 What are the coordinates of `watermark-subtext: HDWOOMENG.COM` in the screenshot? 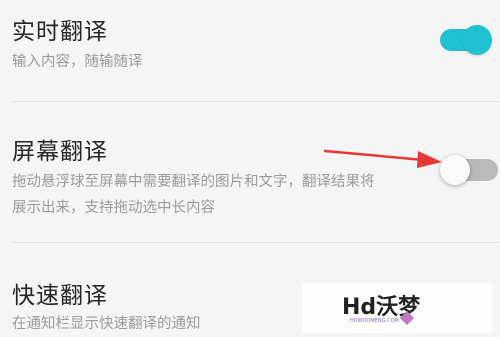 It's located at (374, 321).